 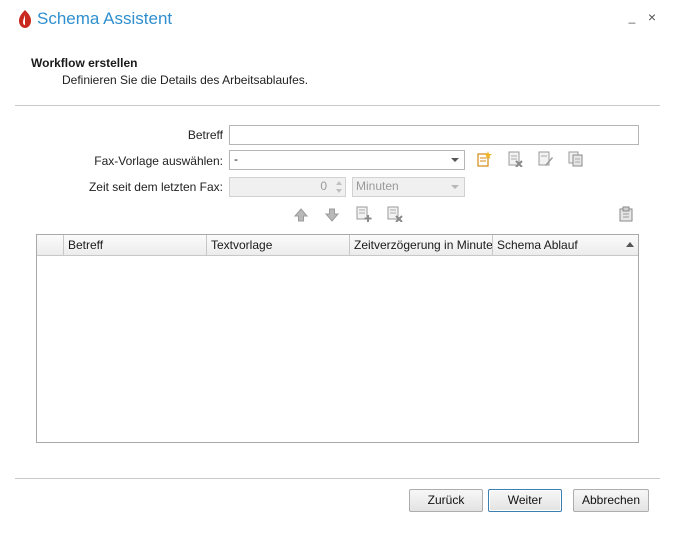 What do you see at coordinates (236, 159) in the screenshot?
I see `fax-template-value: -` at bounding box center [236, 159].